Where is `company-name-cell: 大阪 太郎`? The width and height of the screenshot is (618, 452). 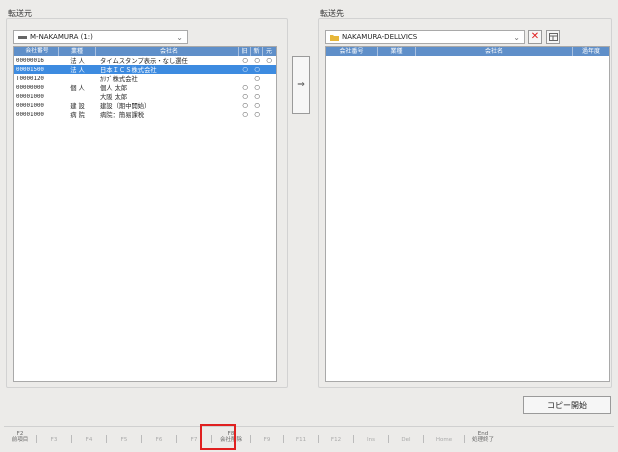 company-name-cell: 大阪 太郎 is located at coordinates (114, 97).